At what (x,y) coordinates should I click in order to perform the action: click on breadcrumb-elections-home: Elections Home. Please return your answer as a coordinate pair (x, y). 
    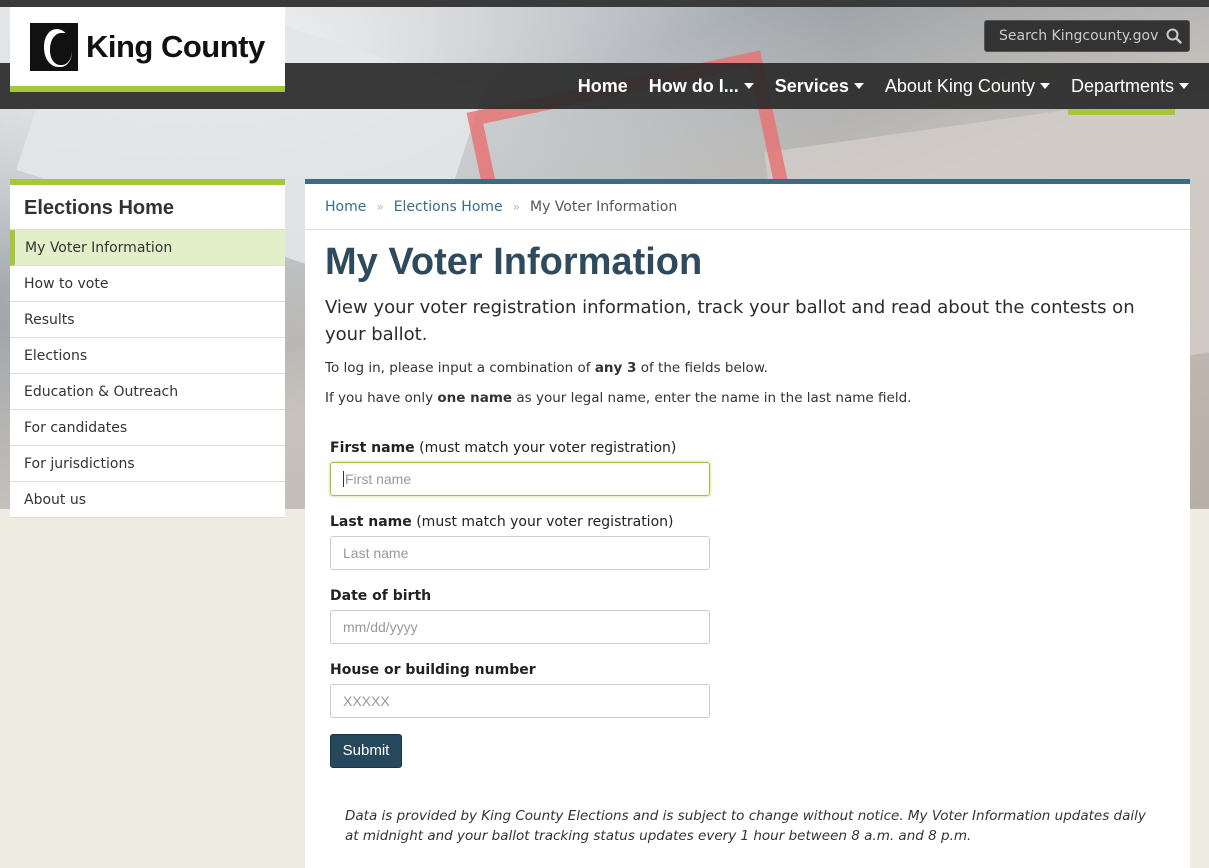
    Looking at the image, I should click on (448, 207).